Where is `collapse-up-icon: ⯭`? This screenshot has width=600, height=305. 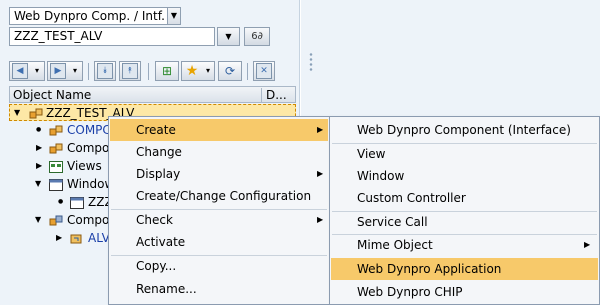
collapse-up-icon: ⯭ is located at coordinates (130, 71).